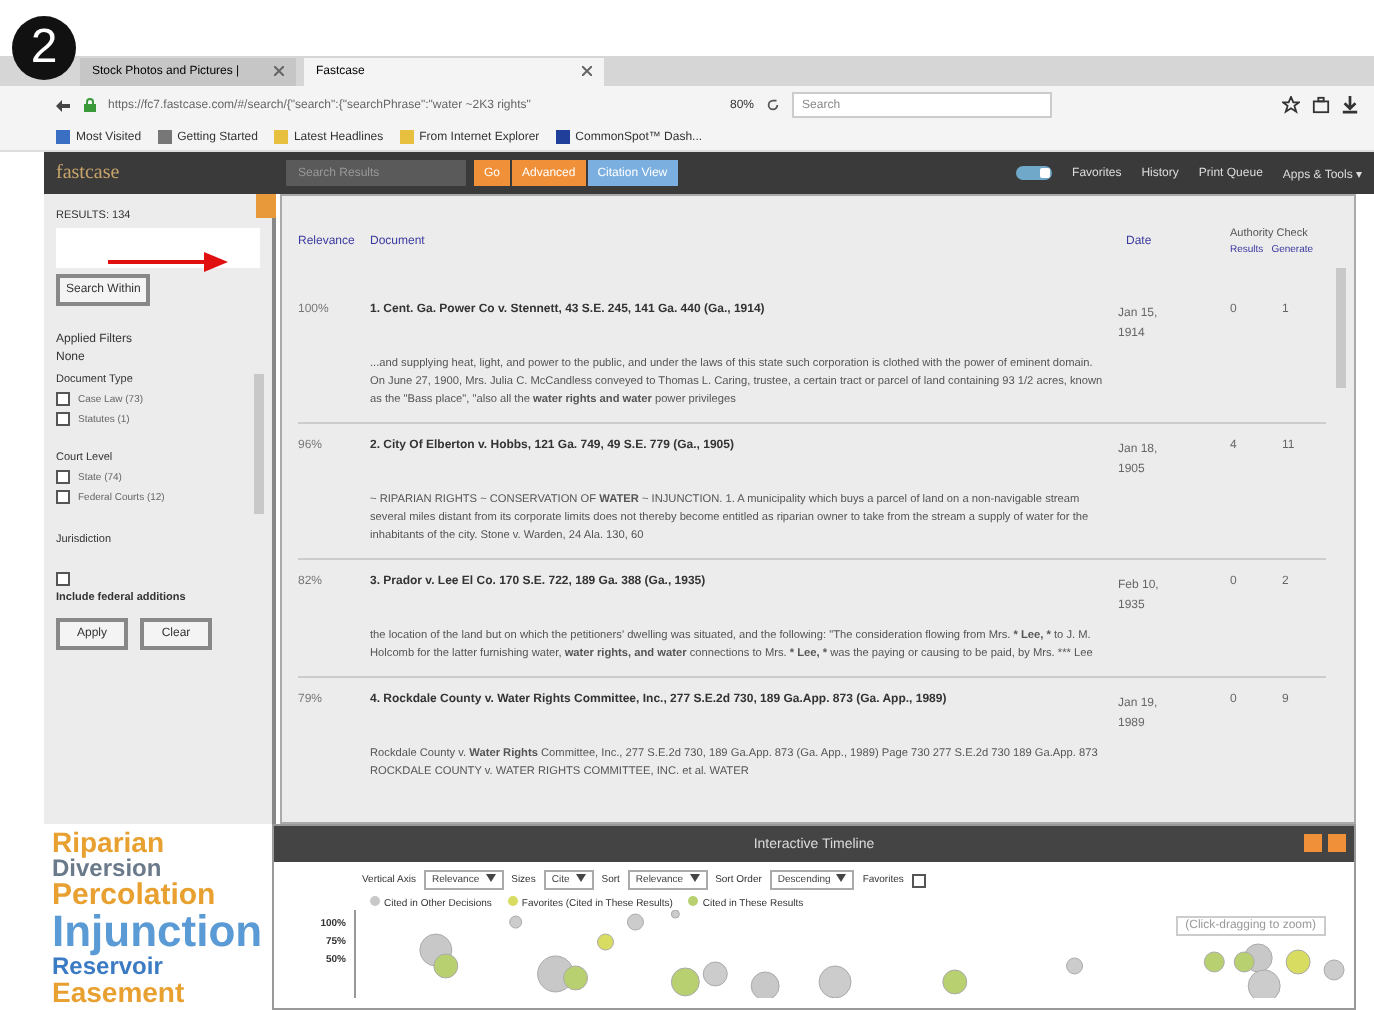 The width and height of the screenshot is (1374, 1010). I want to click on app-logo: fastcase, so click(89, 173).